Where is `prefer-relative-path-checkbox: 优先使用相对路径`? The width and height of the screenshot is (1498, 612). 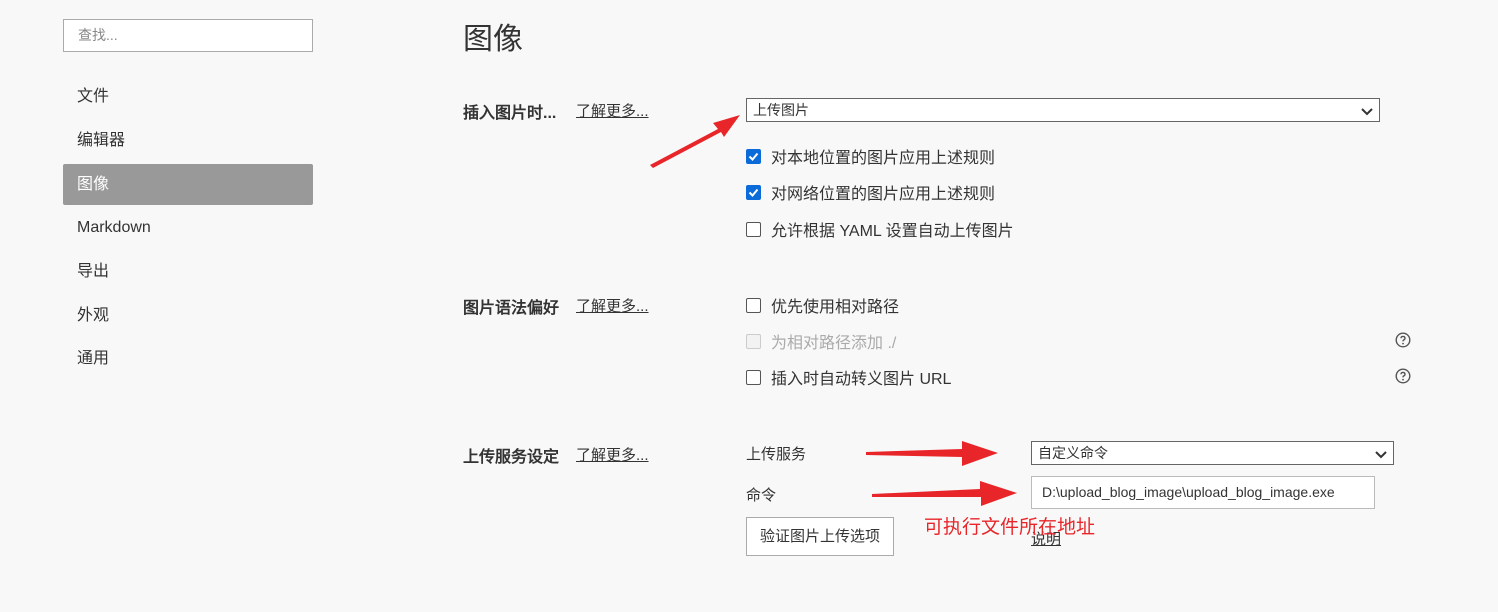
prefer-relative-path-checkbox: 优先使用相对路径 is located at coordinates (822, 305).